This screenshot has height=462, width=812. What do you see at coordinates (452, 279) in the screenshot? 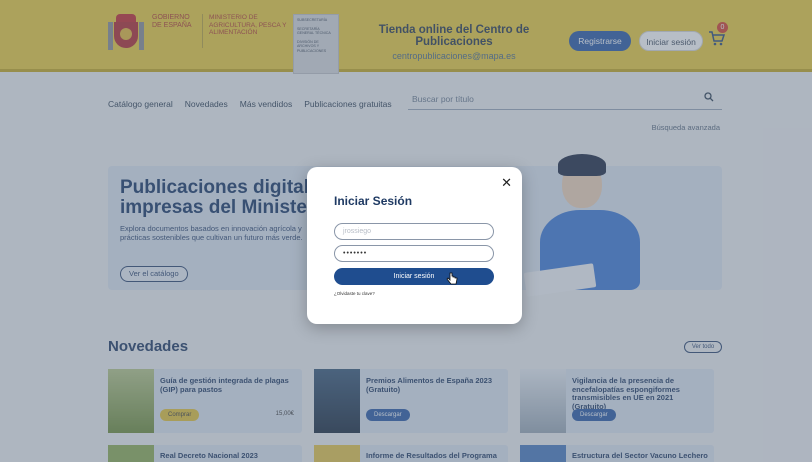
I see `hand-cursor-icon` at bounding box center [452, 279].